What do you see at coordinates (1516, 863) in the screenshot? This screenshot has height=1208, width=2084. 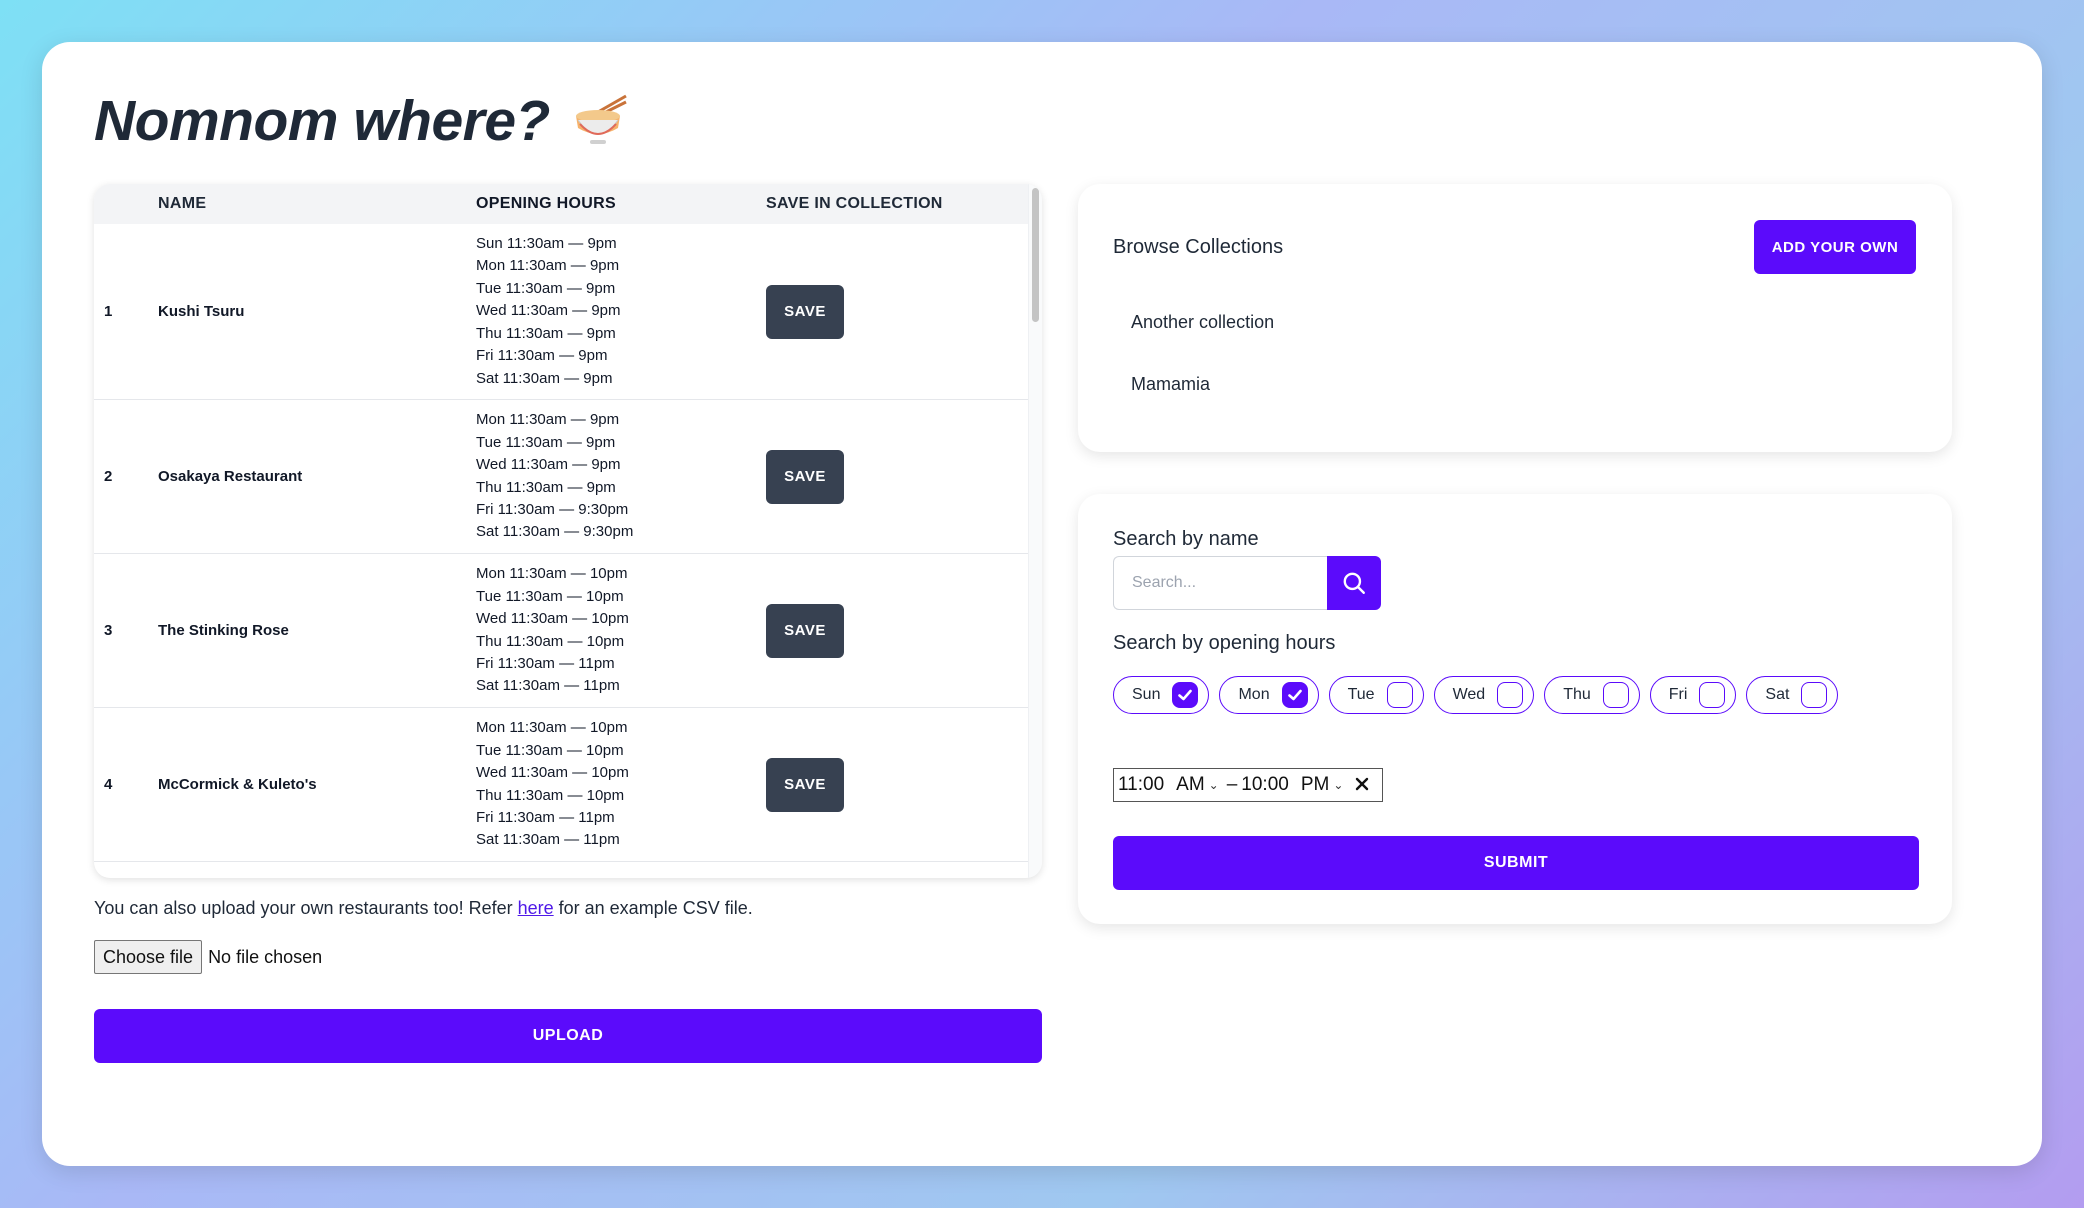 I see `submit-button: SUBMIT` at bounding box center [1516, 863].